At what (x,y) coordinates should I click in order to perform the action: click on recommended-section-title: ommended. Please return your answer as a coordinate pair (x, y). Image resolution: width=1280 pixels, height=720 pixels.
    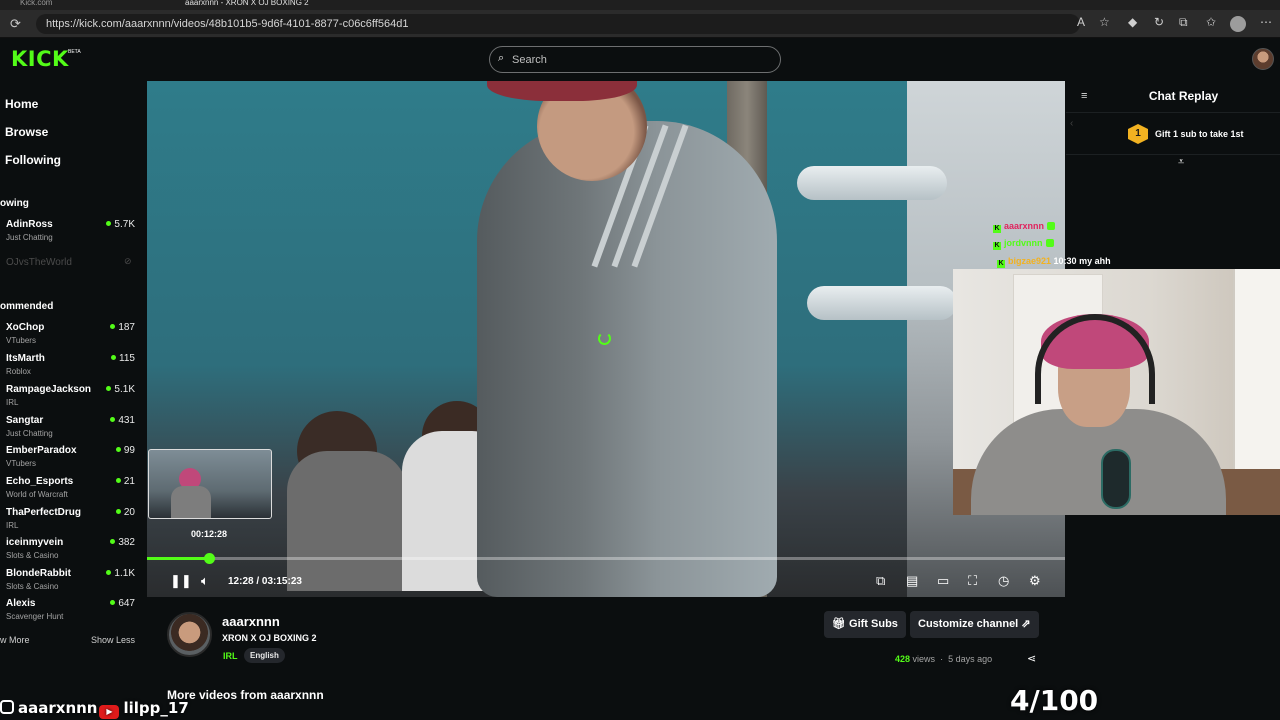
    Looking at the image, I should click on (27, 306).